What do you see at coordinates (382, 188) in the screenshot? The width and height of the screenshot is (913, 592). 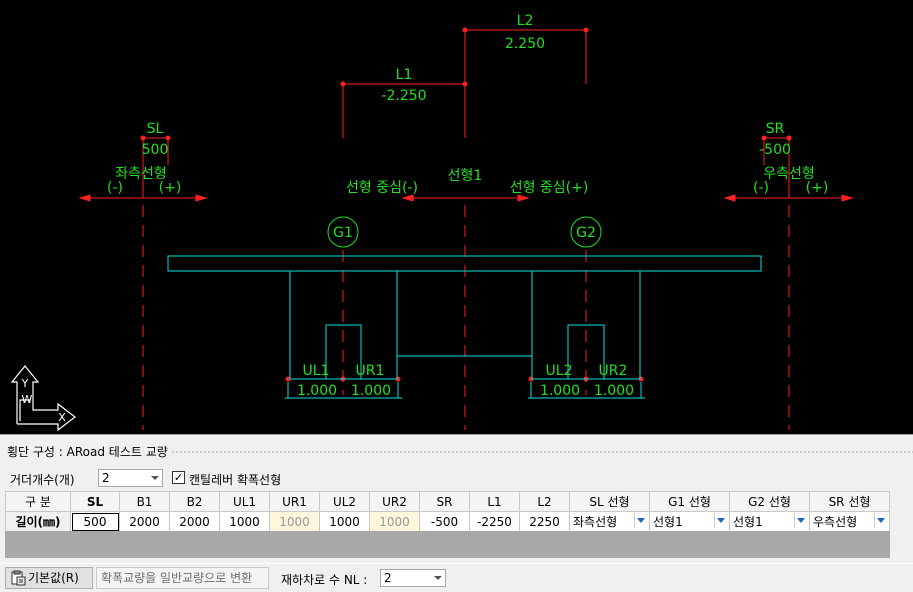 I see `label-center-minus: 선형 중심(-)` at bounding box center [382, 188].